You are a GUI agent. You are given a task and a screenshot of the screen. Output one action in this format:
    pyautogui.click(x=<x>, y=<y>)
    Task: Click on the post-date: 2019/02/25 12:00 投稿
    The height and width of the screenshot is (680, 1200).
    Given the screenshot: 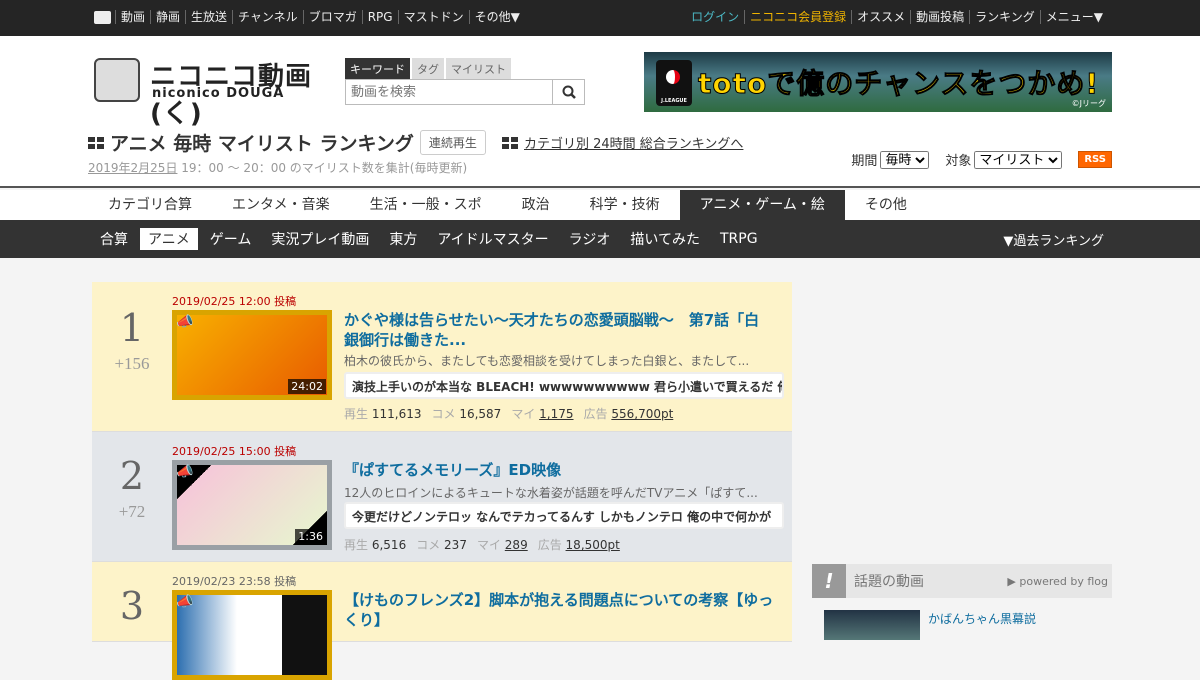 What is the action you would take?
    pyautogui.click(x=234, y=301)
    